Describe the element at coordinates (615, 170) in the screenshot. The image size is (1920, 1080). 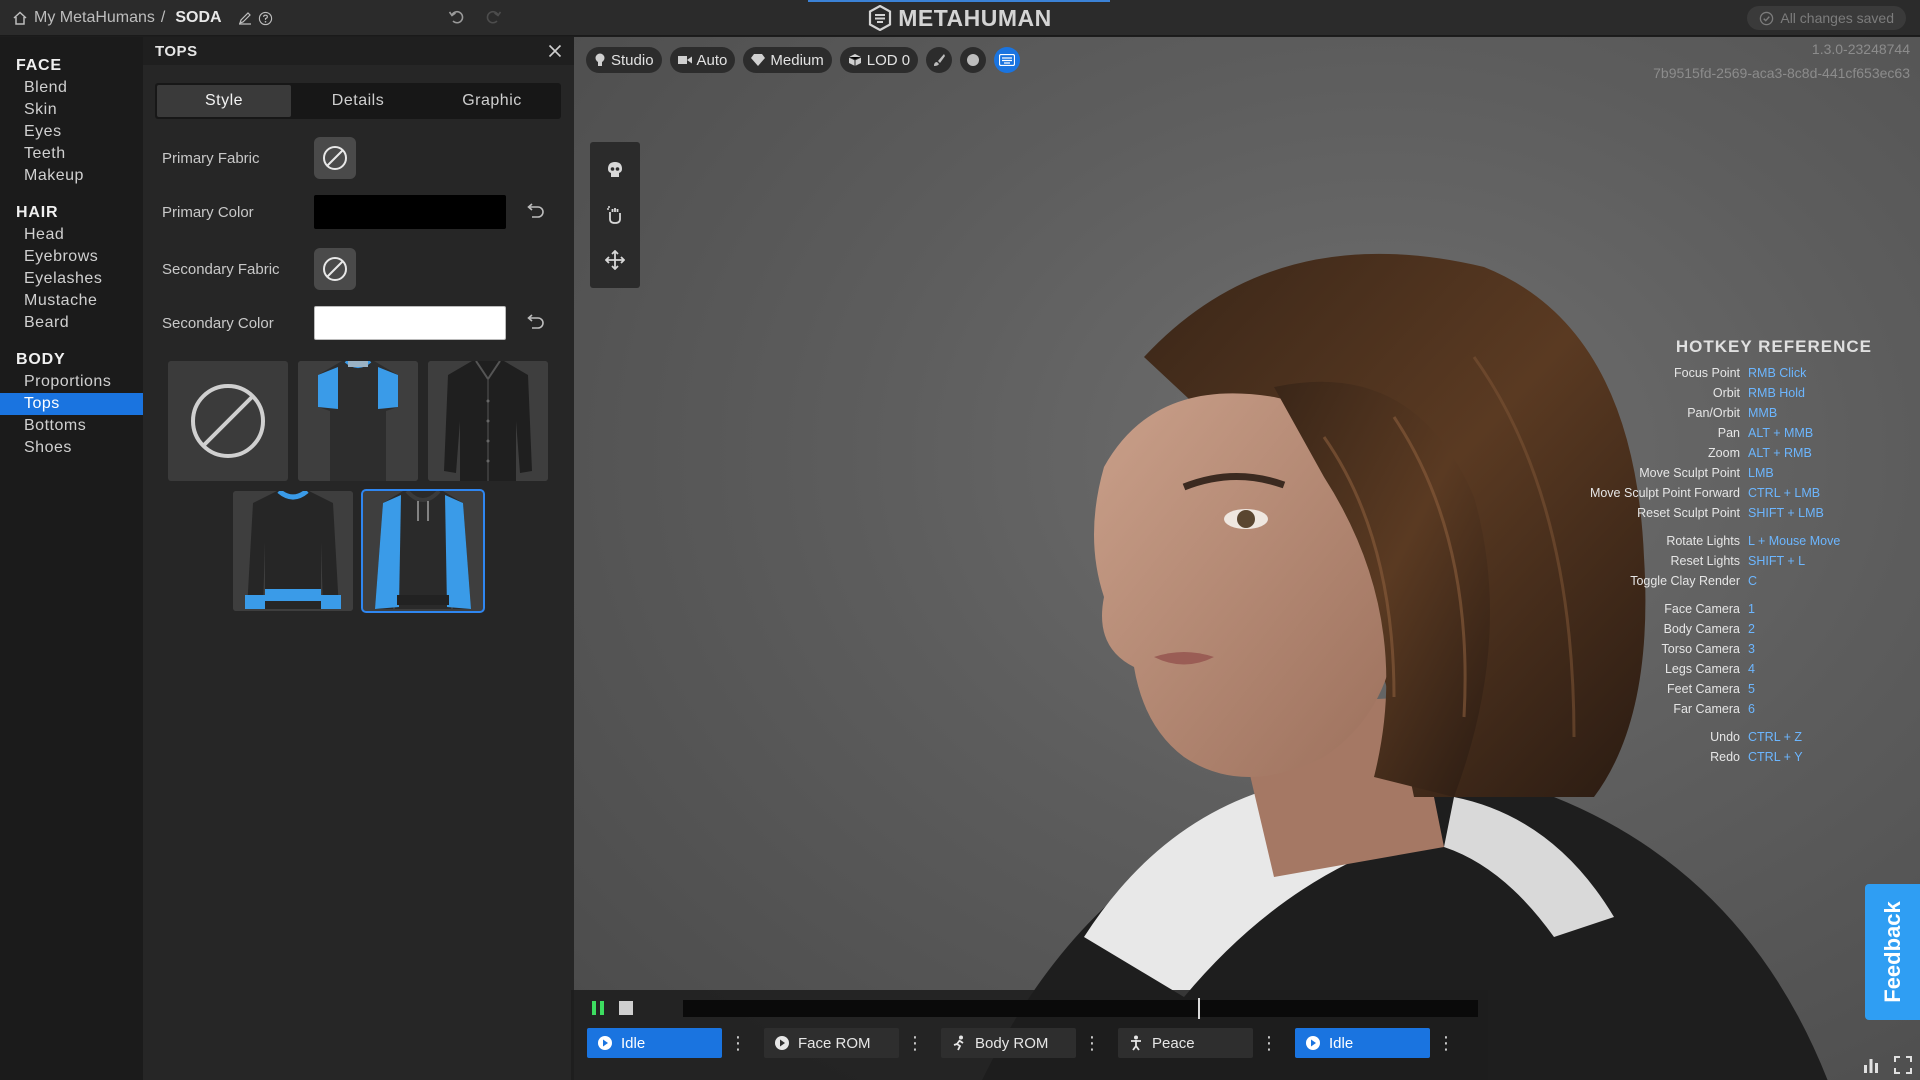
I see `skull-icon` at that location.